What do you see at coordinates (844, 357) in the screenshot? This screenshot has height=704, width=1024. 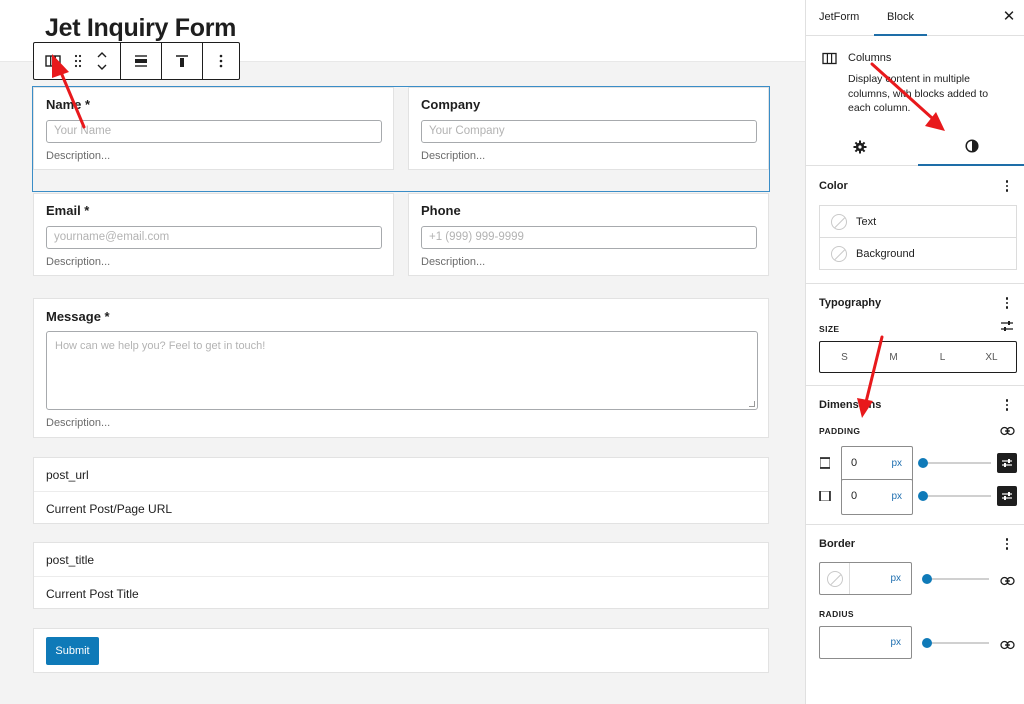 I see `size-s-option: S` at bounding box center [844, 357].